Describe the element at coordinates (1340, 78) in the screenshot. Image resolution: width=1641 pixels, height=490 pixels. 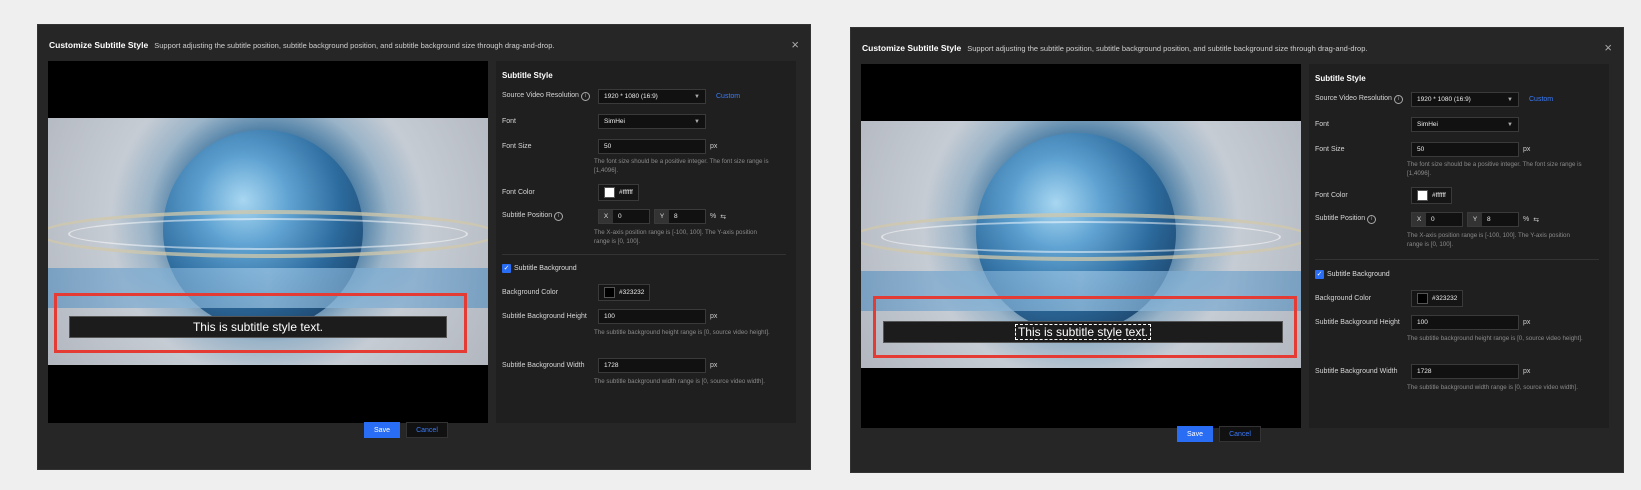
I see `section-title: Subtitle Style` at that location.